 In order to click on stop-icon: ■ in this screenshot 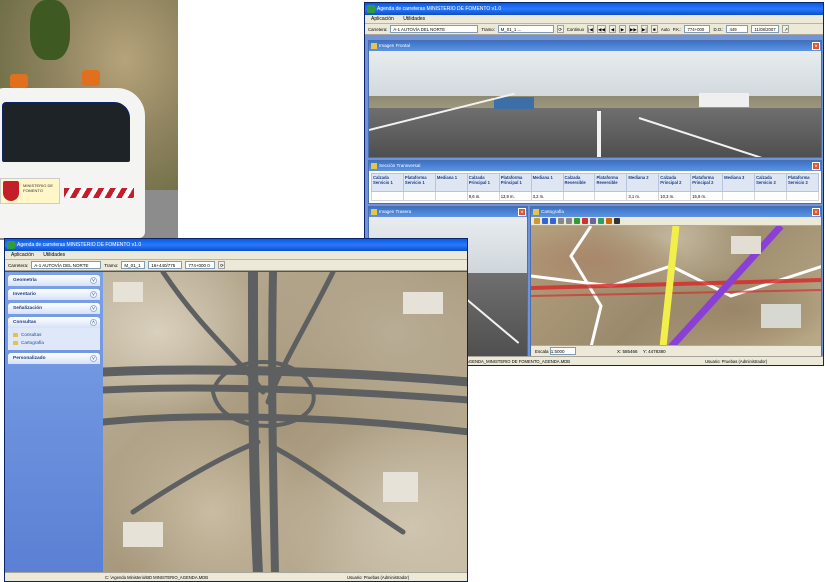, I will do `click(654, 29)`.